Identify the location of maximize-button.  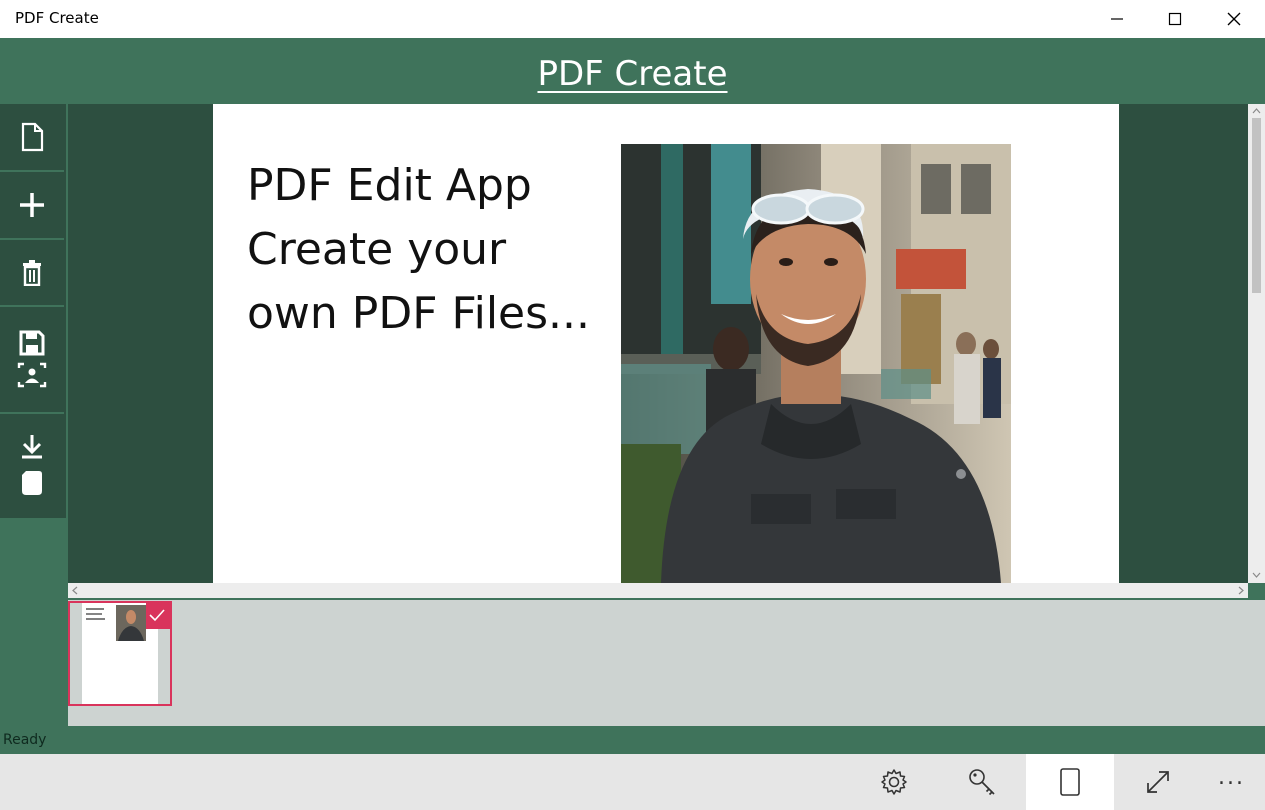
(1175, 19).